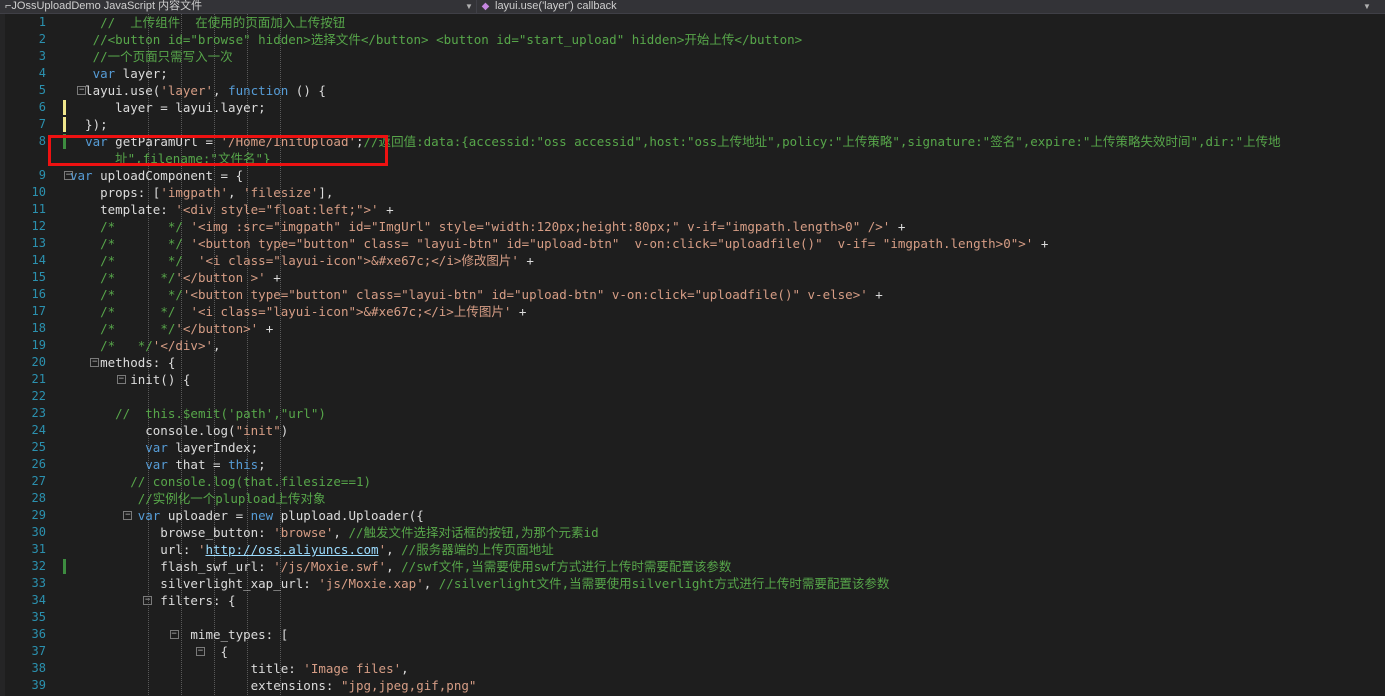  What do you see at coordinates (692, 396) in the screenshot?
I see `code-line: 22` at bounding box center [692, 396].